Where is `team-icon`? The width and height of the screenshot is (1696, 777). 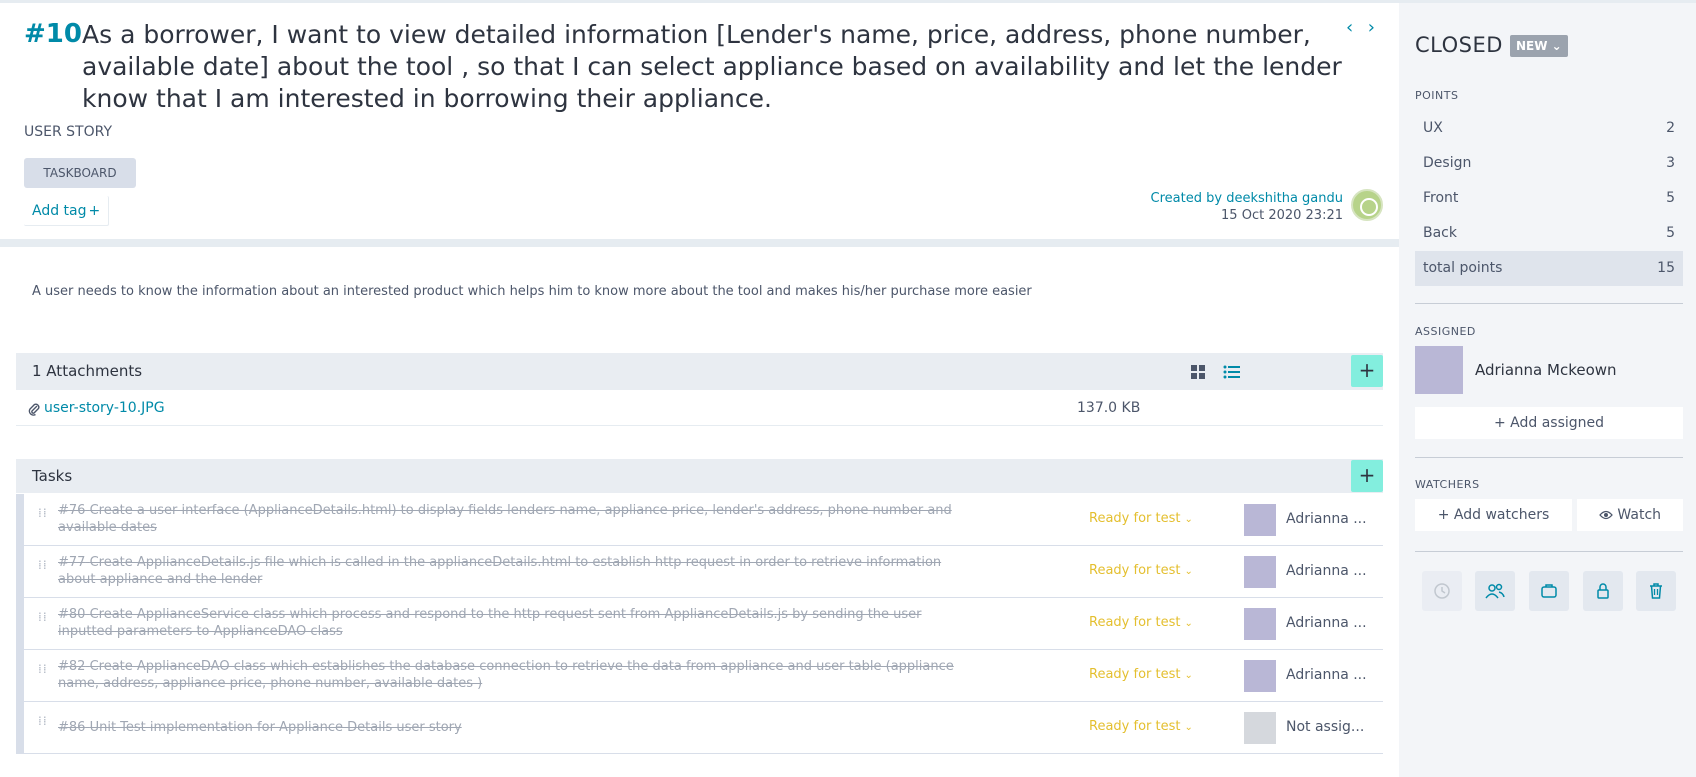 team-icon is located at coordinates (1495, 591).